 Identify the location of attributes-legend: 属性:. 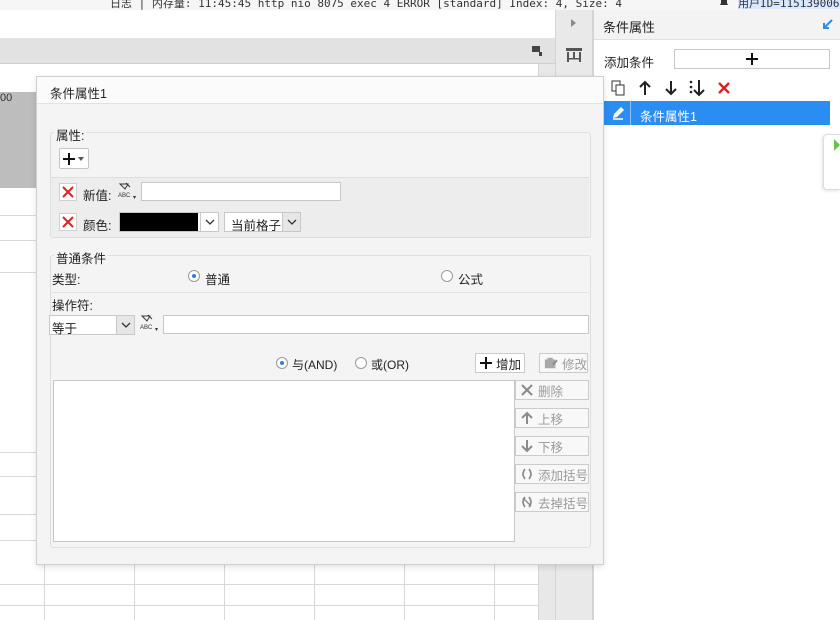
(70, 134).